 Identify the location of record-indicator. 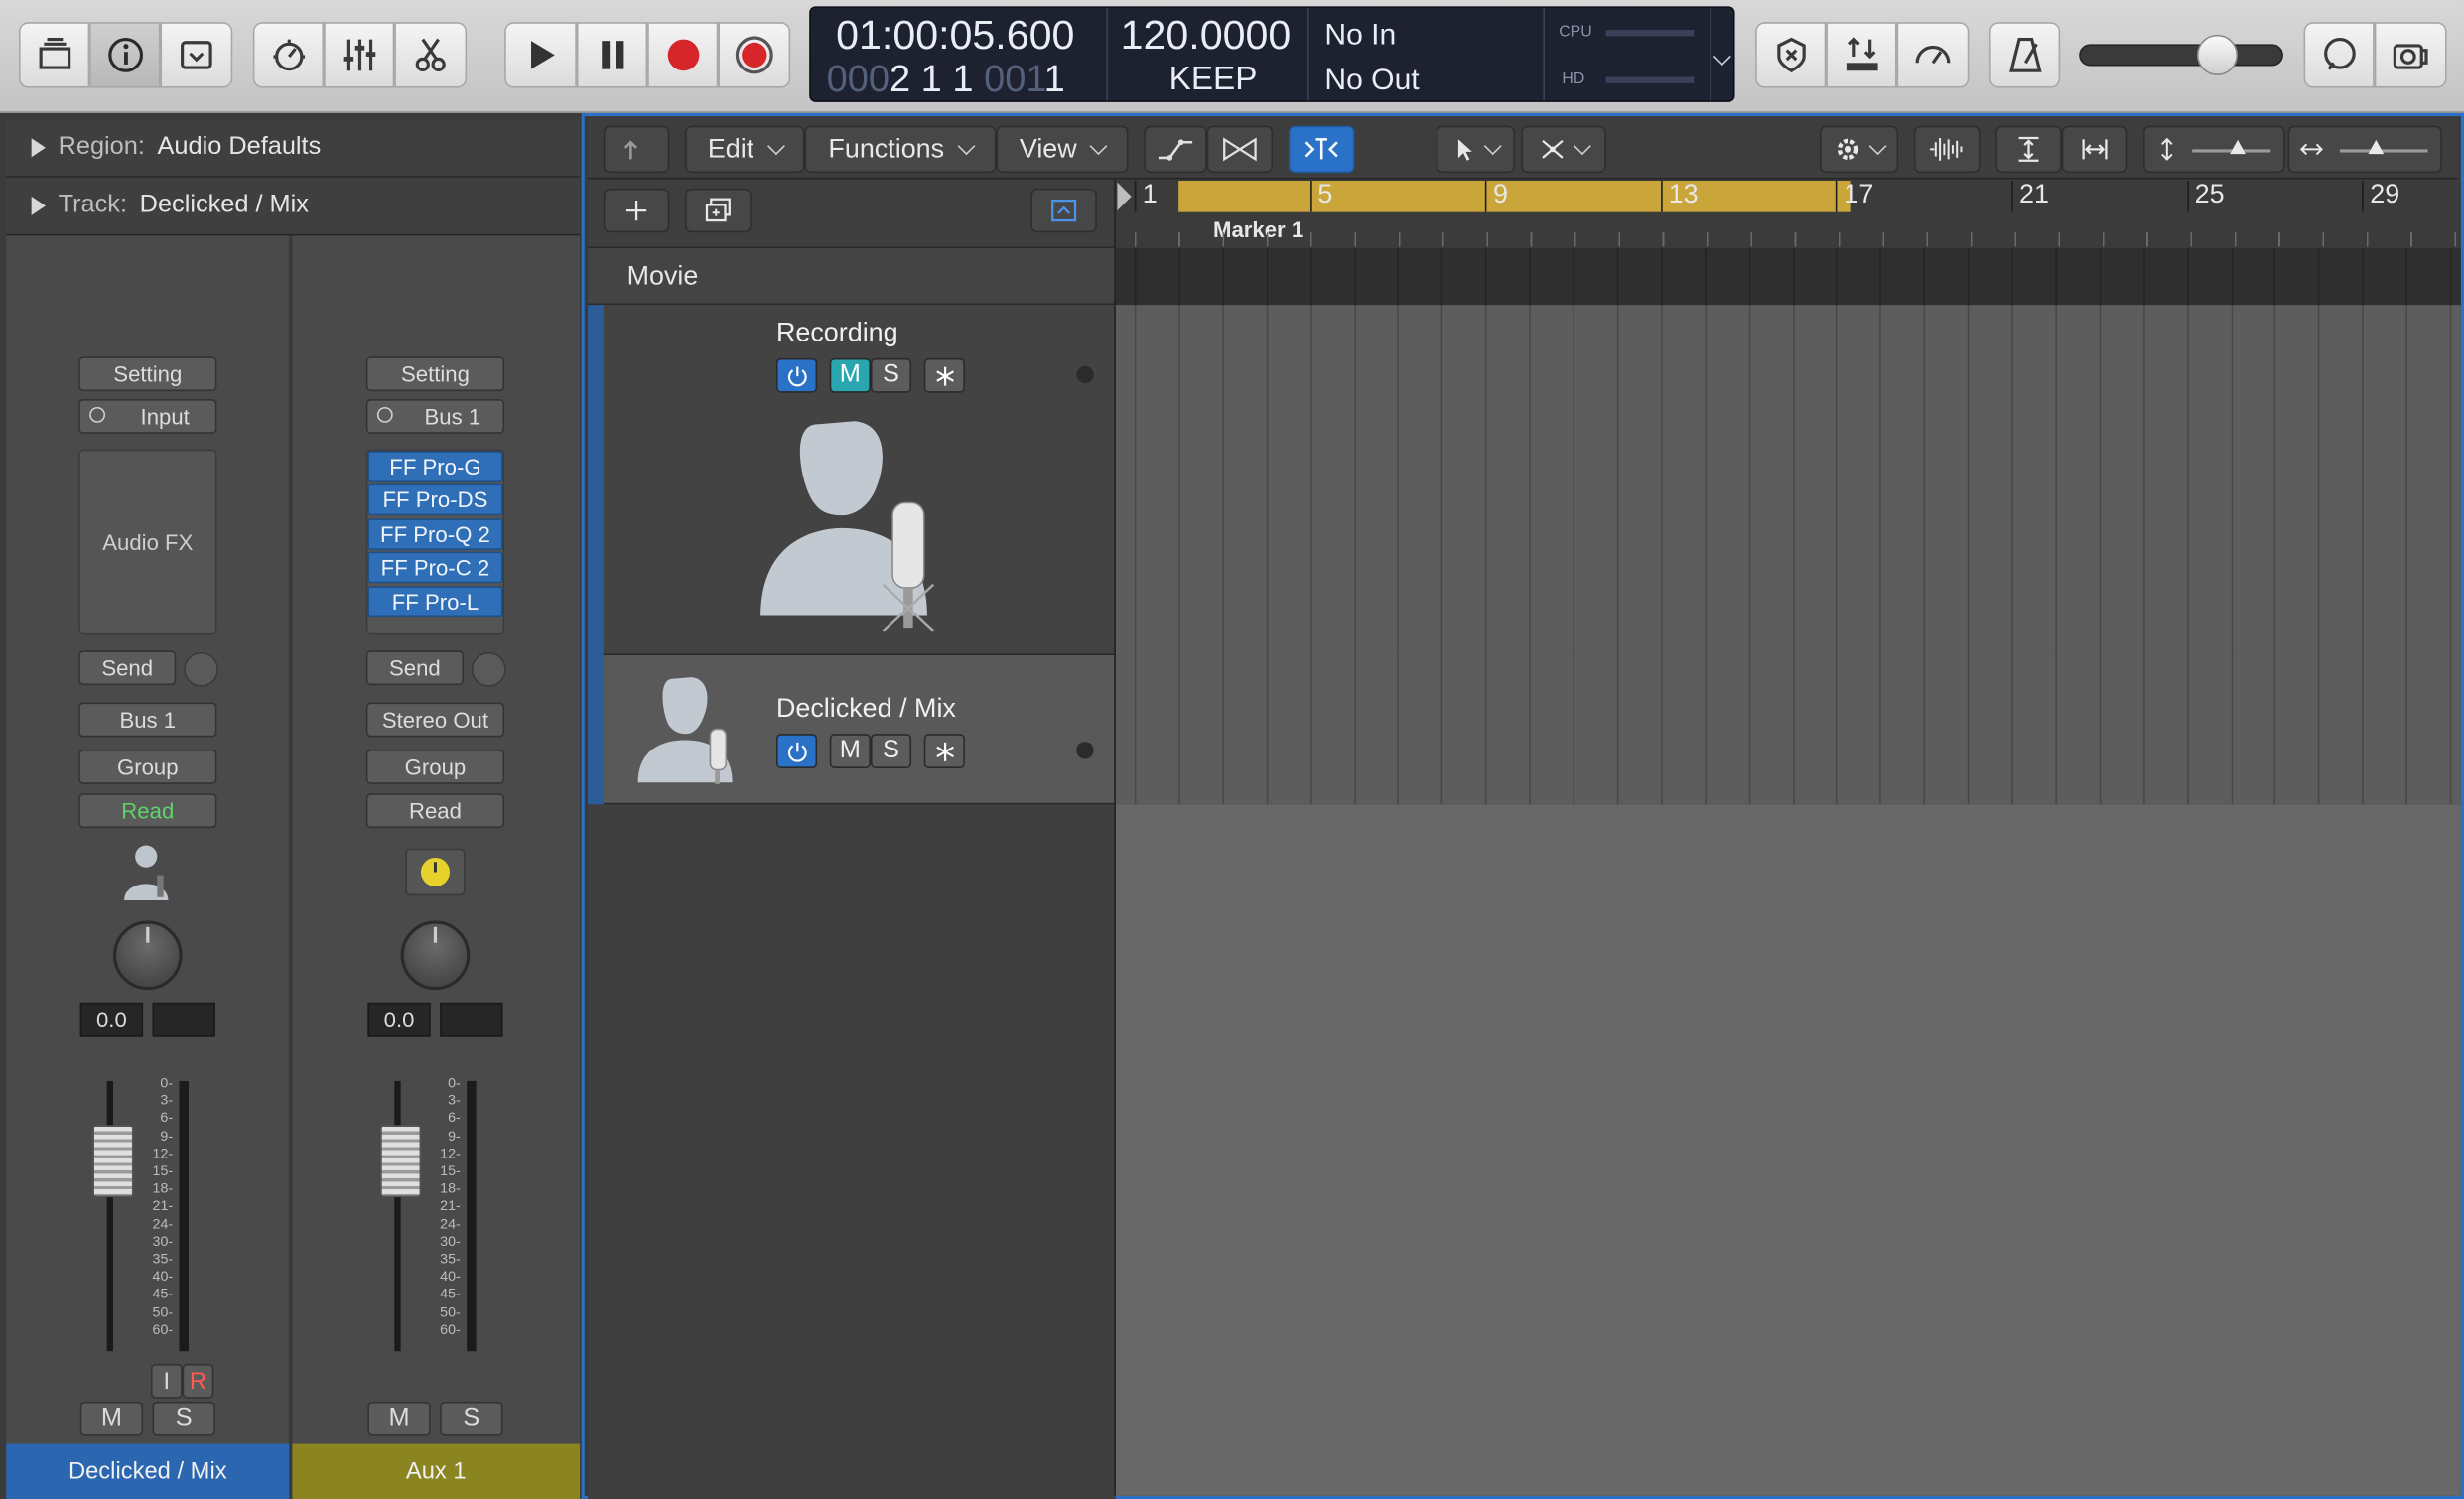
(1085, 374).